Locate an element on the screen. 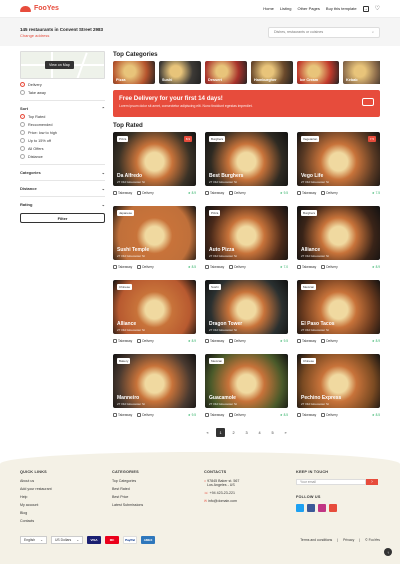 This screenshot has width=400, height=564. sort-option: Up to 15% off is located at coordinates (62, 140).